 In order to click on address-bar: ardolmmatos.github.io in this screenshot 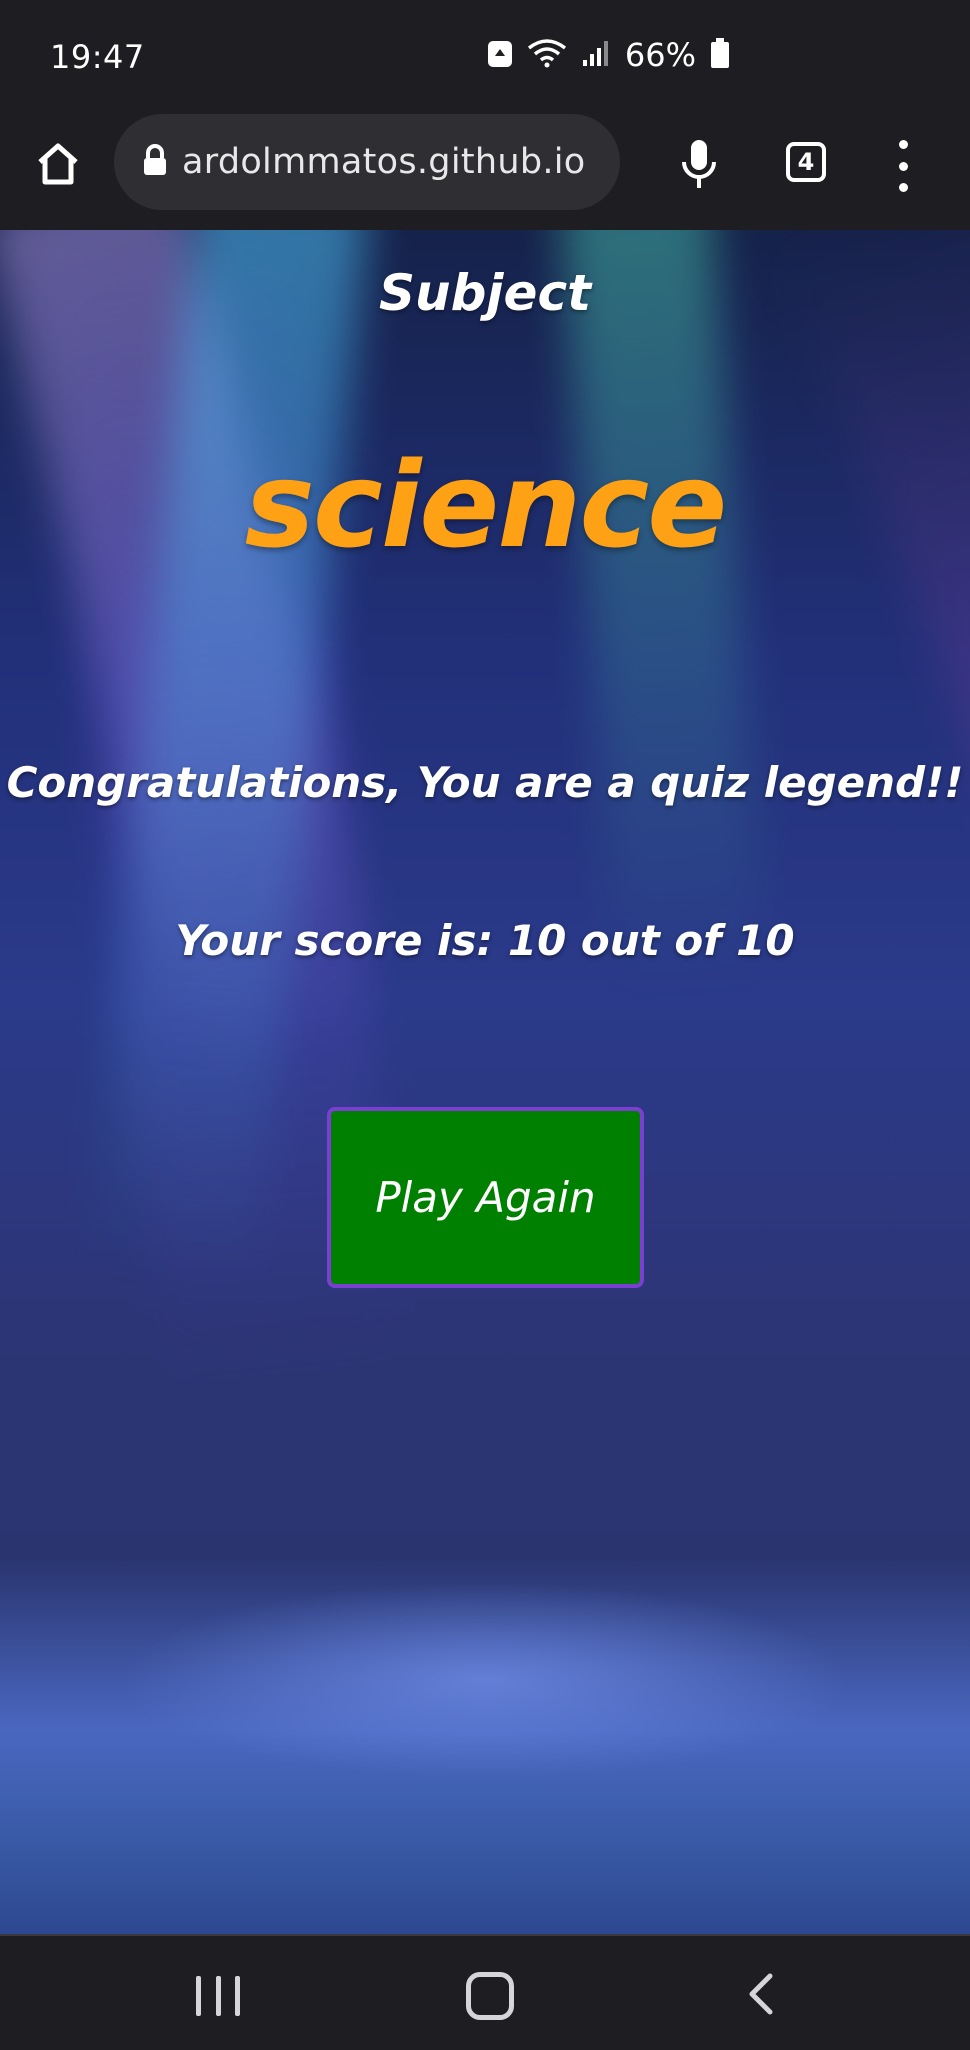, I will do `click(367, 162)`.